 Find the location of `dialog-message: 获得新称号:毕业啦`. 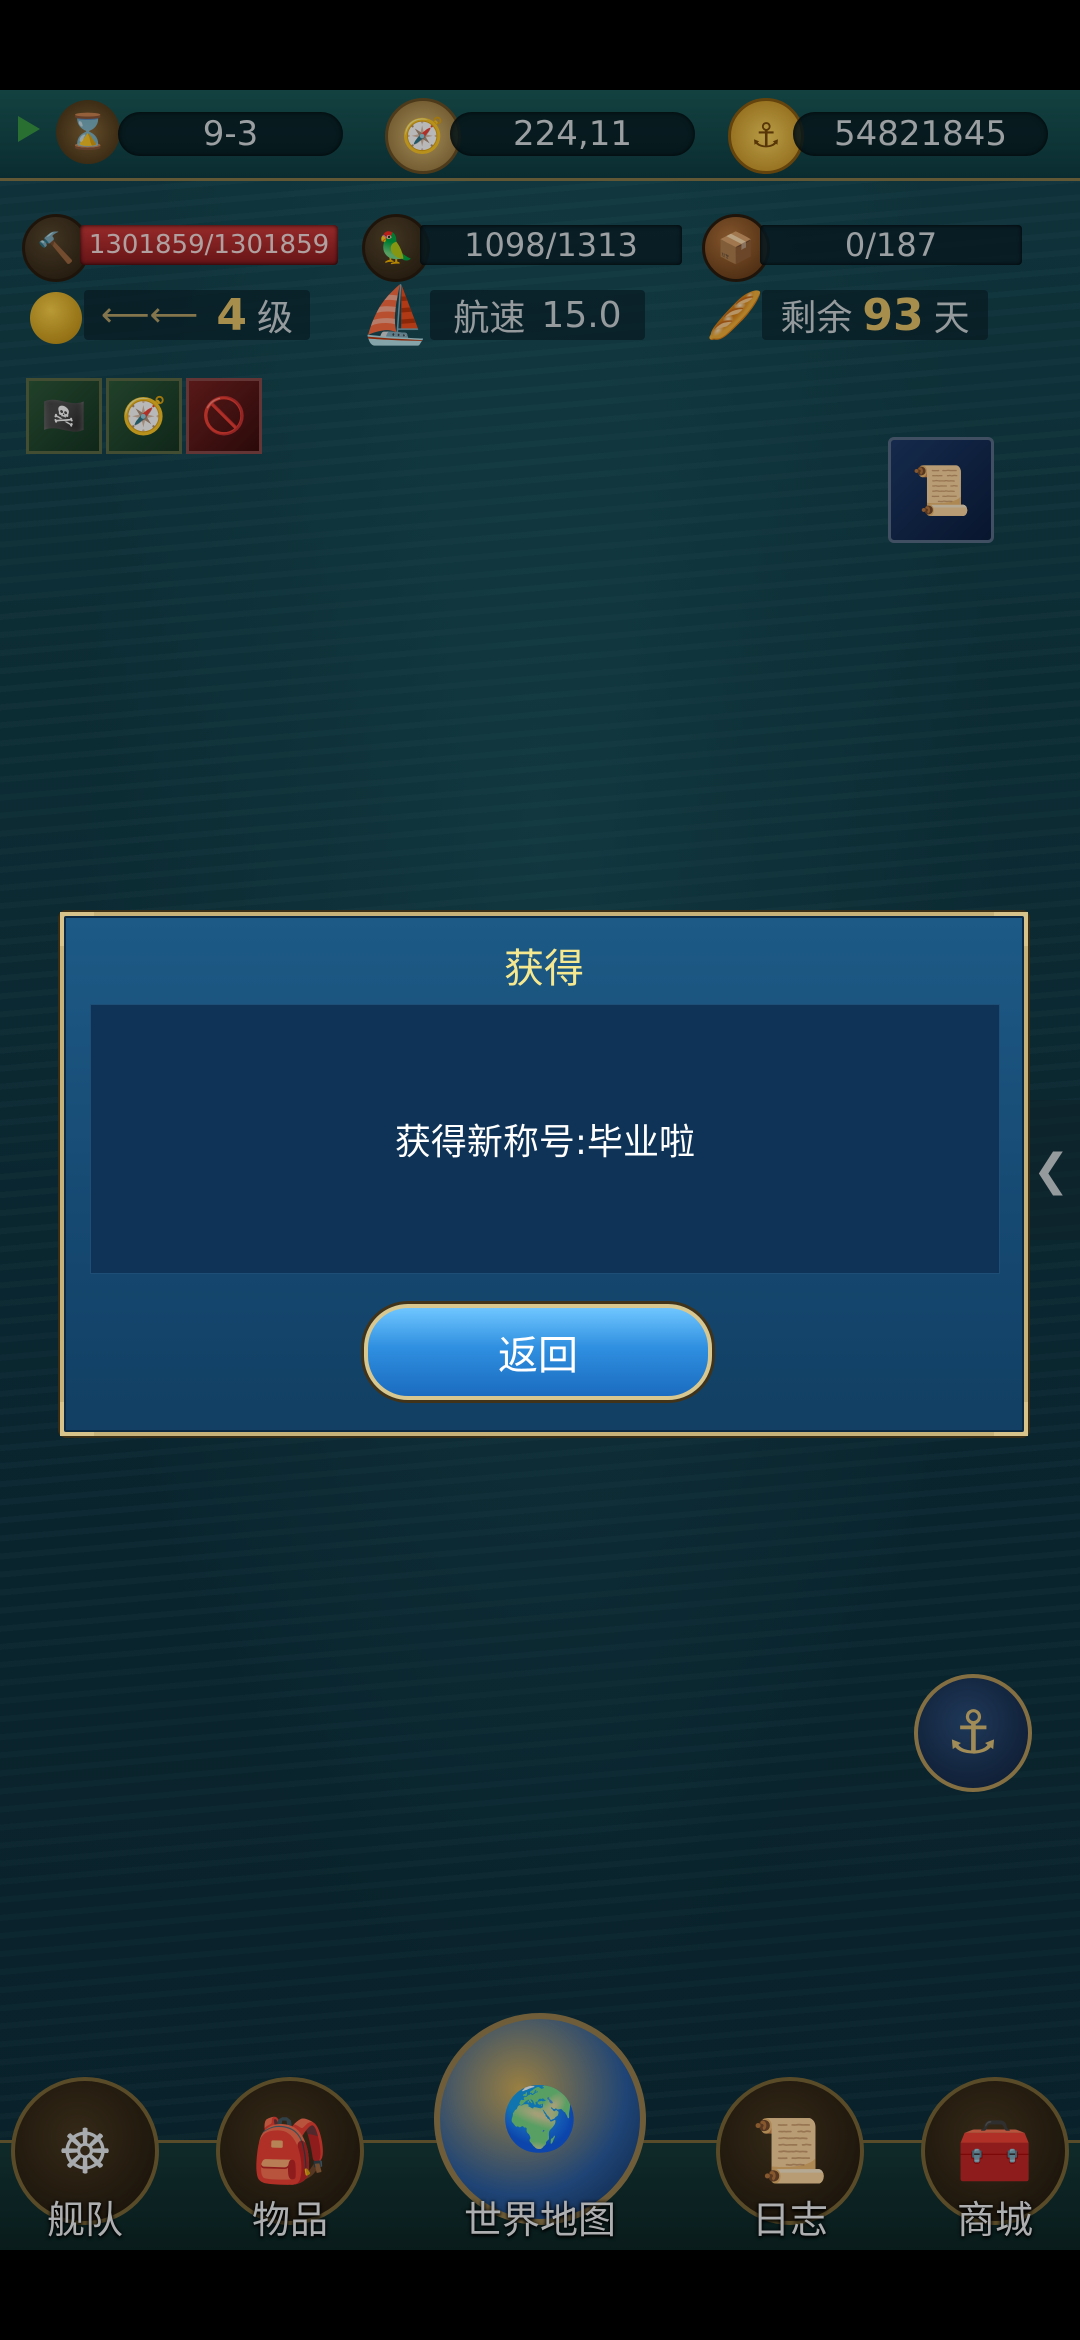

dialog-message: 获得新称号:毕业啦 is located at coordinates (545, 1142).